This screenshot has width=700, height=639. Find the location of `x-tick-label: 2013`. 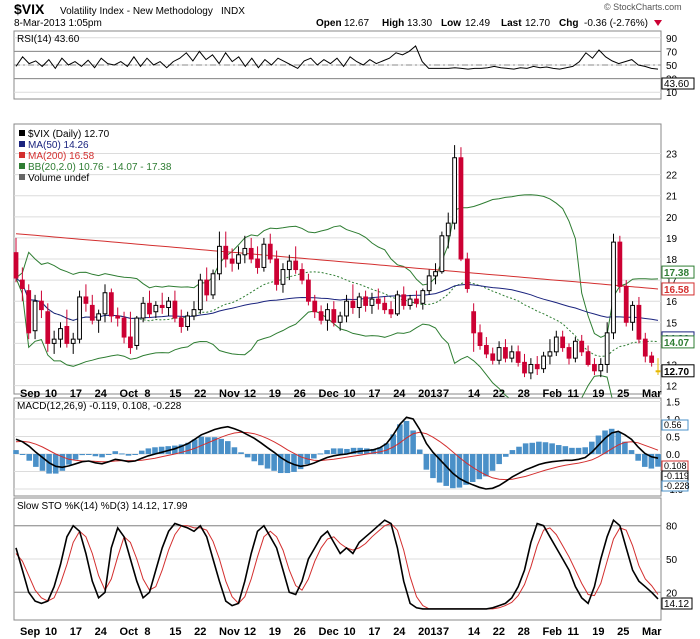

x-tick-label: 2013 is located at coordinates (430, 632).